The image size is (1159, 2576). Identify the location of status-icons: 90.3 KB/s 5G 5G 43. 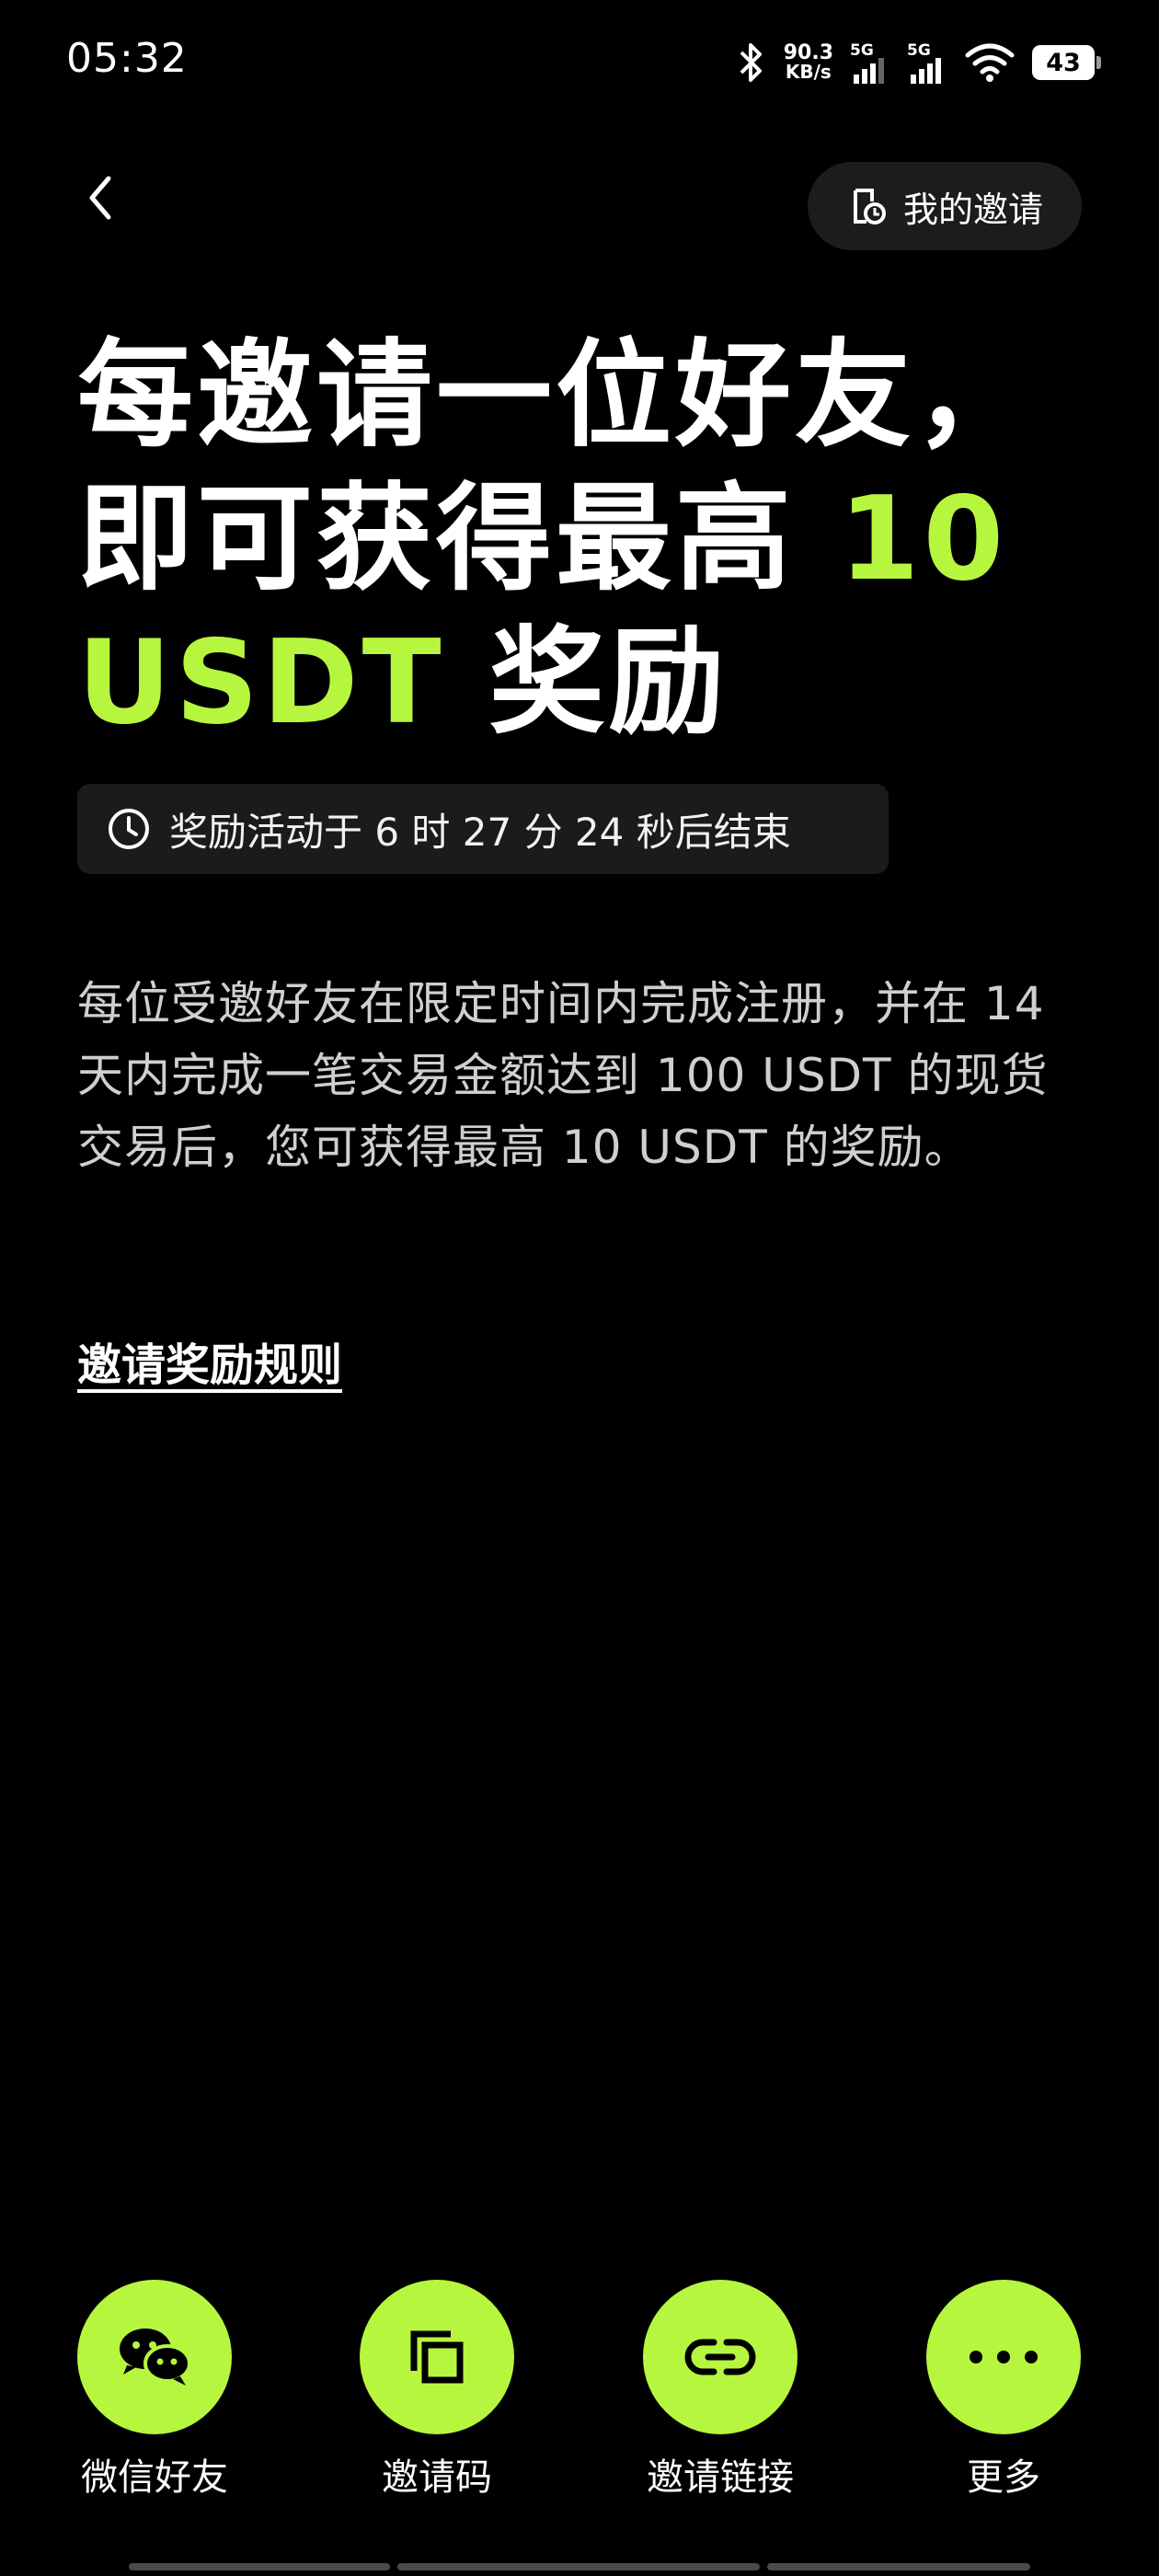
(918, 62).